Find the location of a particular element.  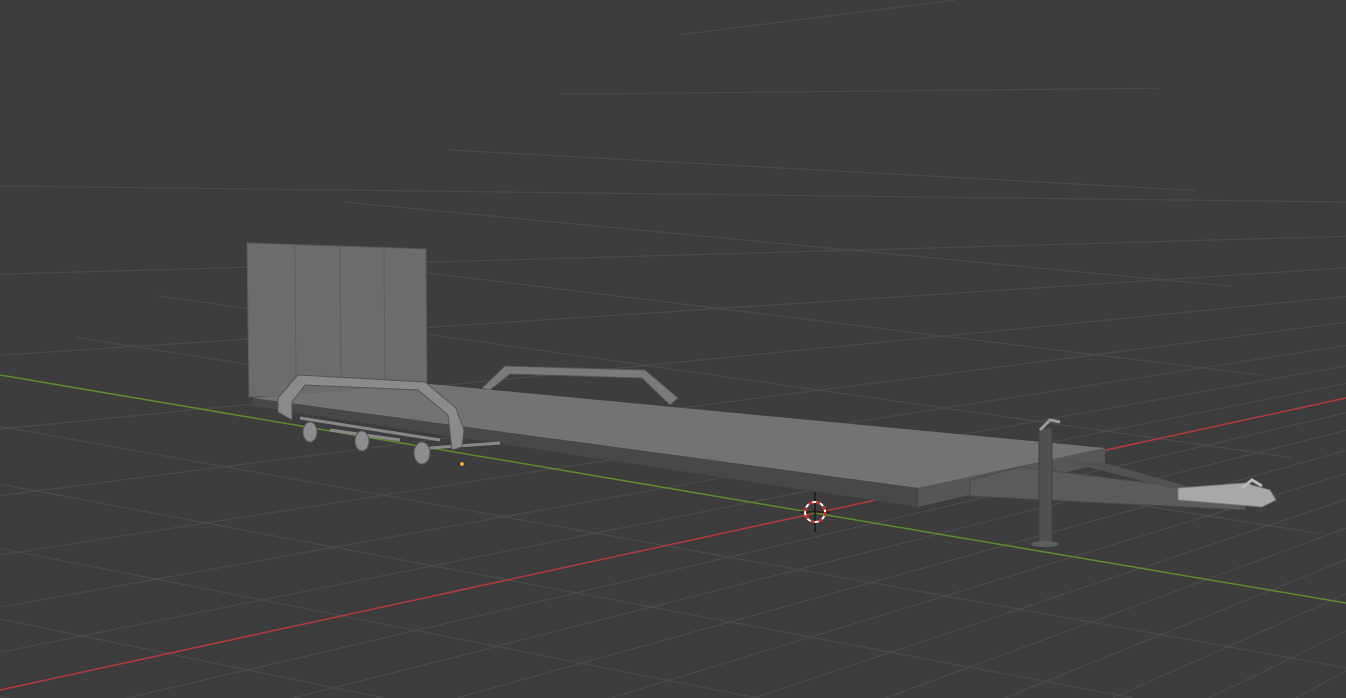

jack-stand is located at coordinates (1045, 486).